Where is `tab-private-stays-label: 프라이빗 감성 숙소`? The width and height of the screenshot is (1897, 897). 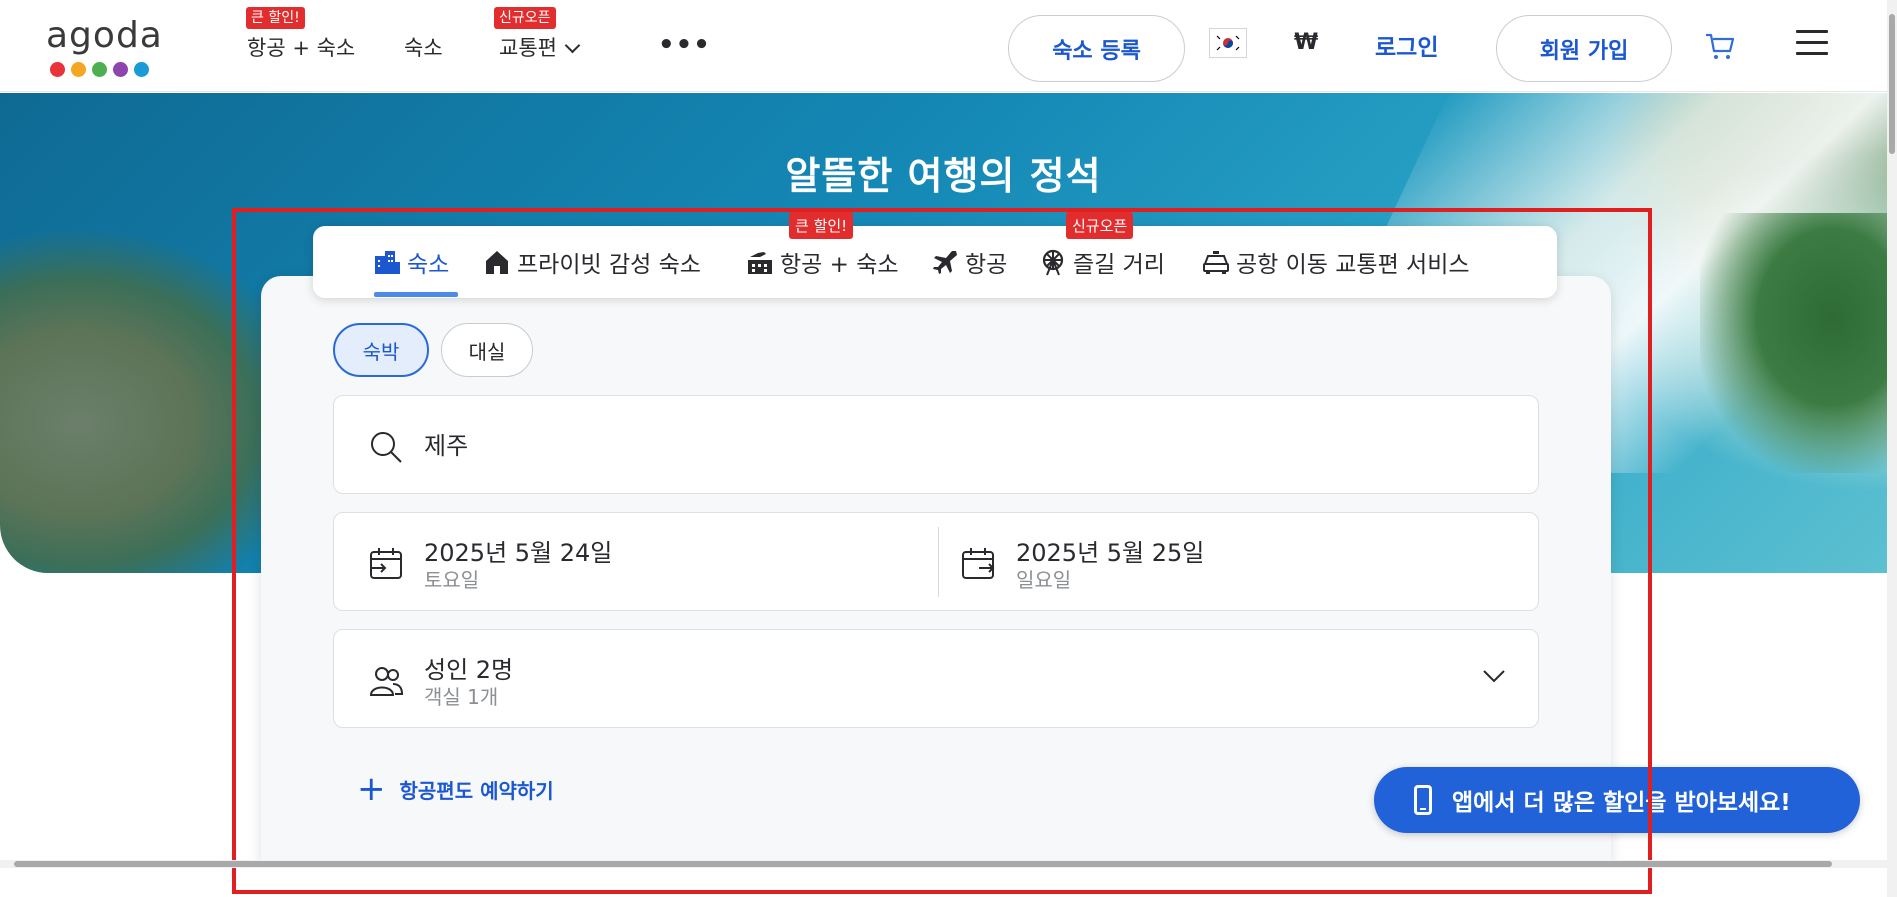
tab-private-stays-label: 프라이빗 감성 숙소 is located at coordinates (609, 265).